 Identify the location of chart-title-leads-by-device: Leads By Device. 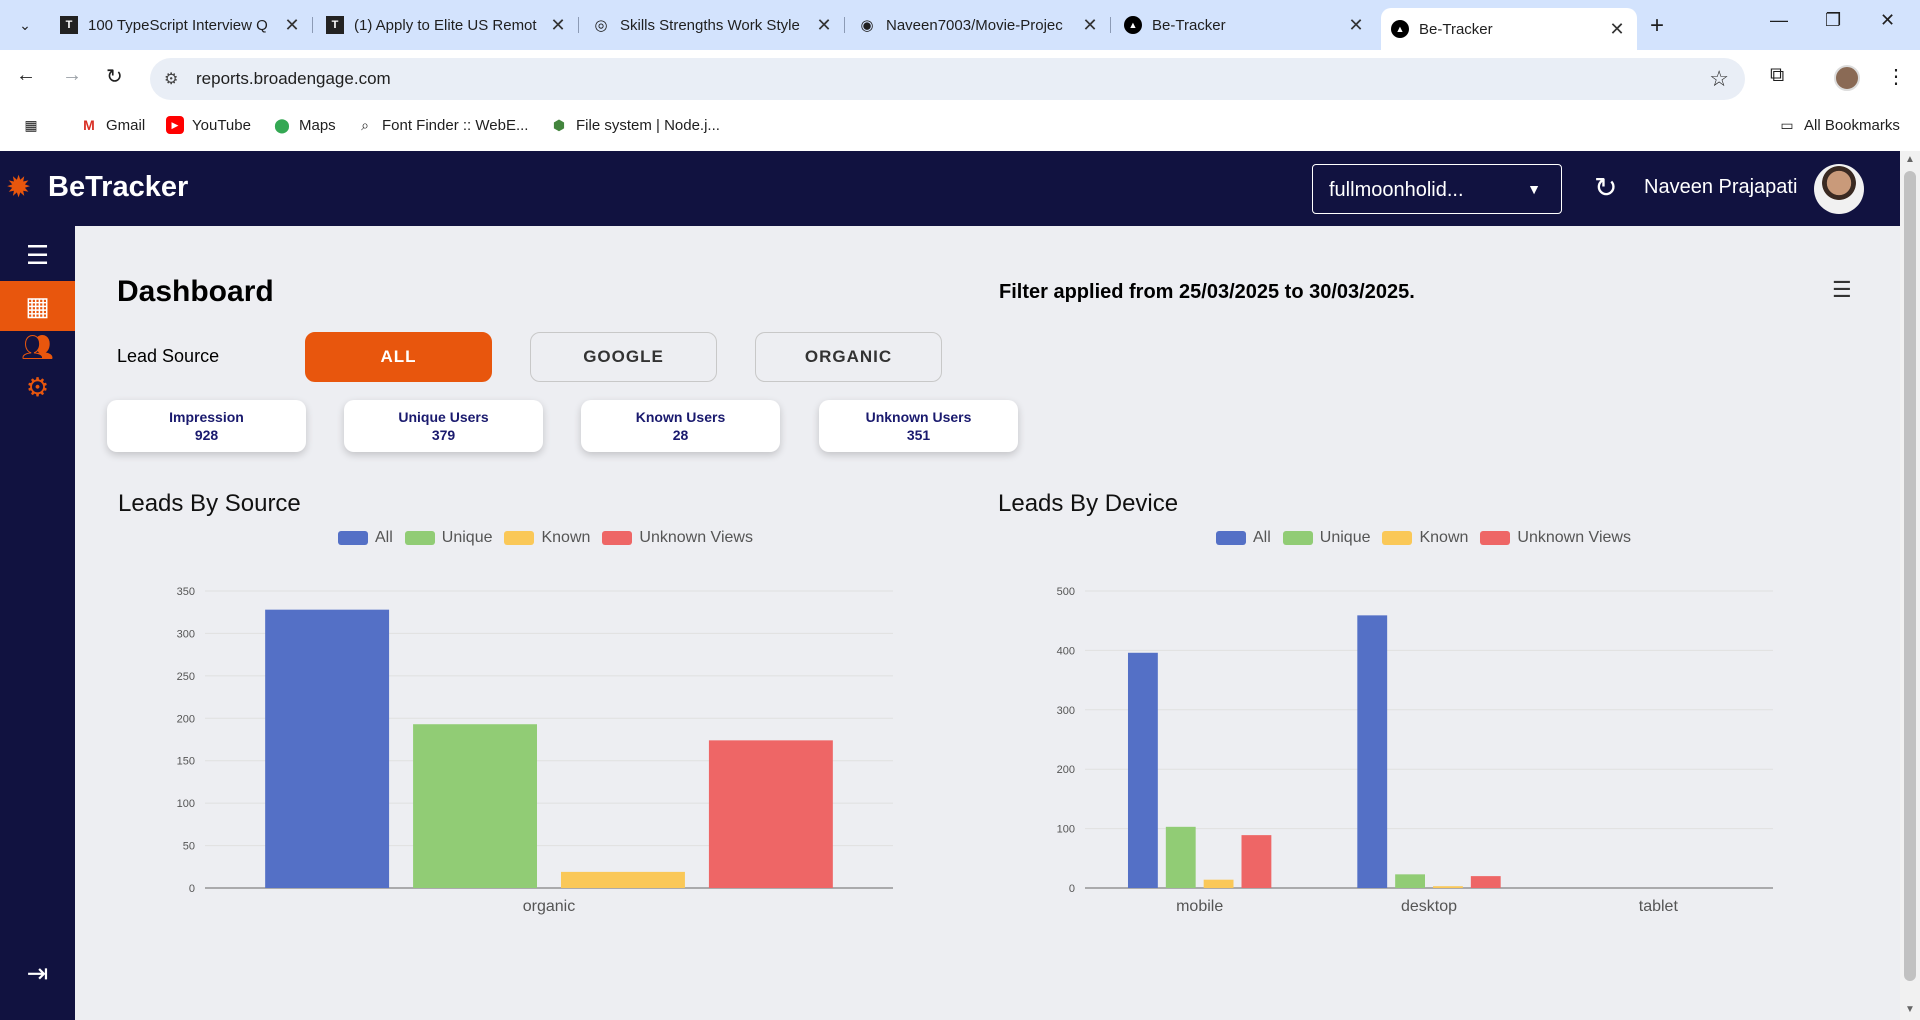
(1088, 503).